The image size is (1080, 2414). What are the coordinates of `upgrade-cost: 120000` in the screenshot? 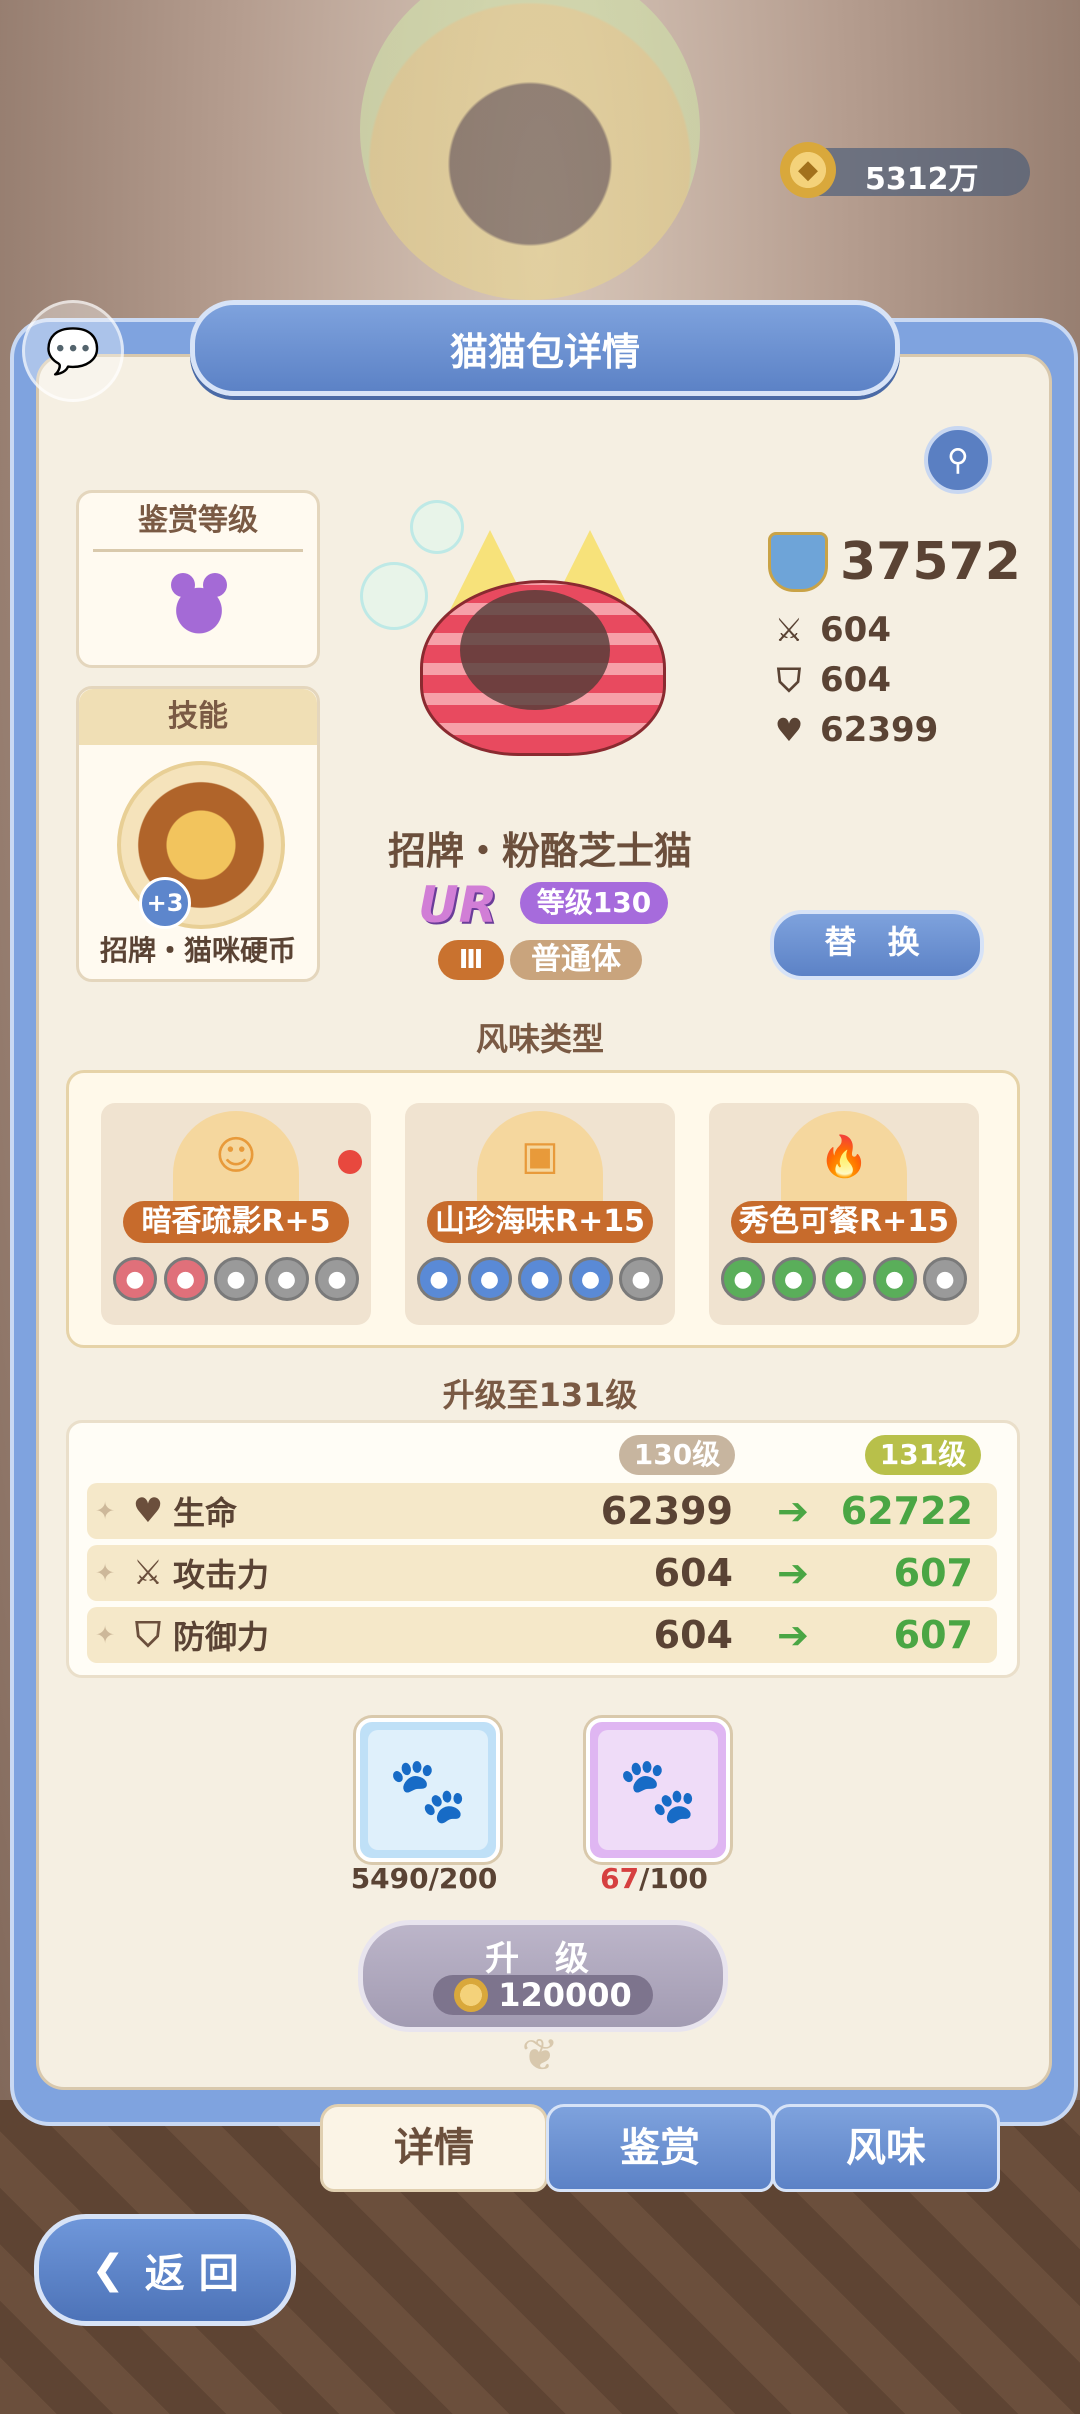 It's located at (543, 1995).